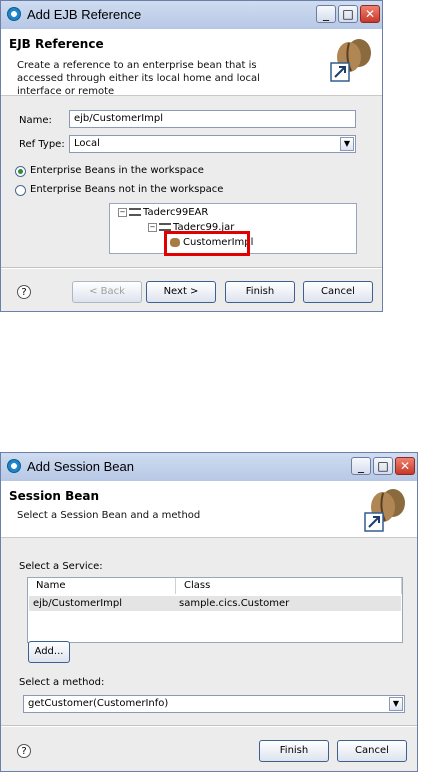 Image resolution: width=422 pixels, height=777 pixels. What do you see at coordinates (214, 704) in the screenshot?
I see `method-select: getCustomer(CustomerInfo) ▼` at bounding box center [214, 704].